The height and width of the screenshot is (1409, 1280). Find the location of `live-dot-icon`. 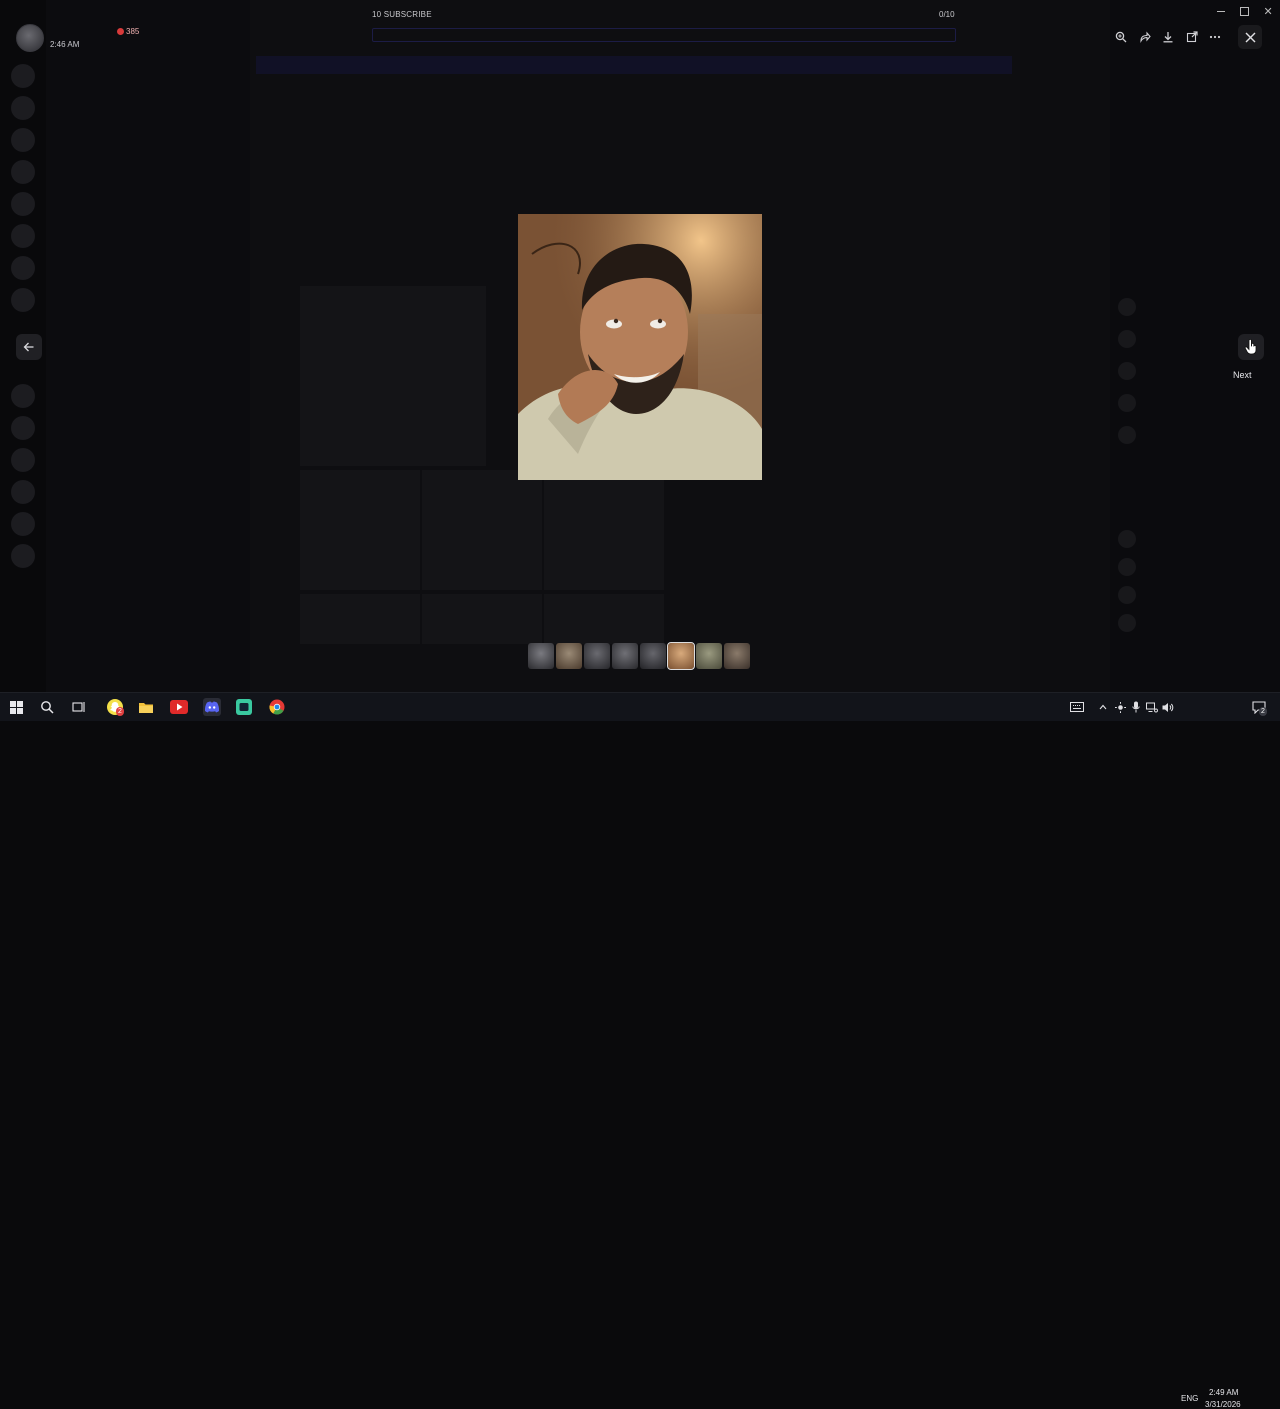

live-dot-icon is located at coordinates (120, 31).